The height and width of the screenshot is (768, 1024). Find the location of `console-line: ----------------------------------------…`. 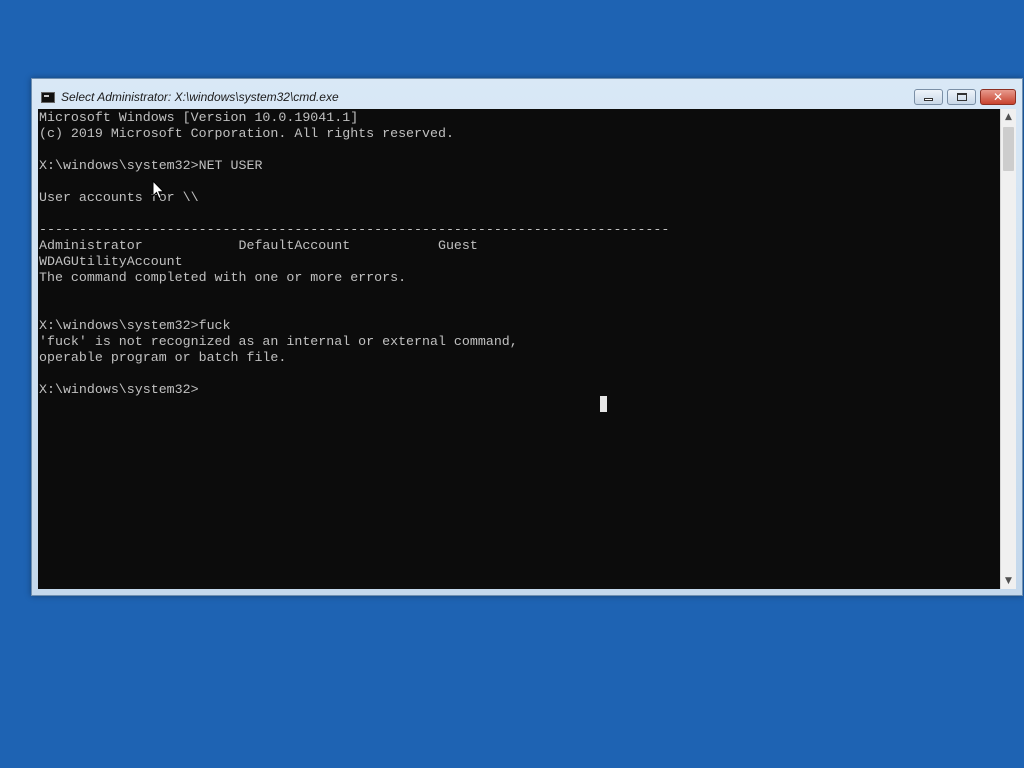

console-line: ----------------------------------------… is located at coordinates (354, 229).